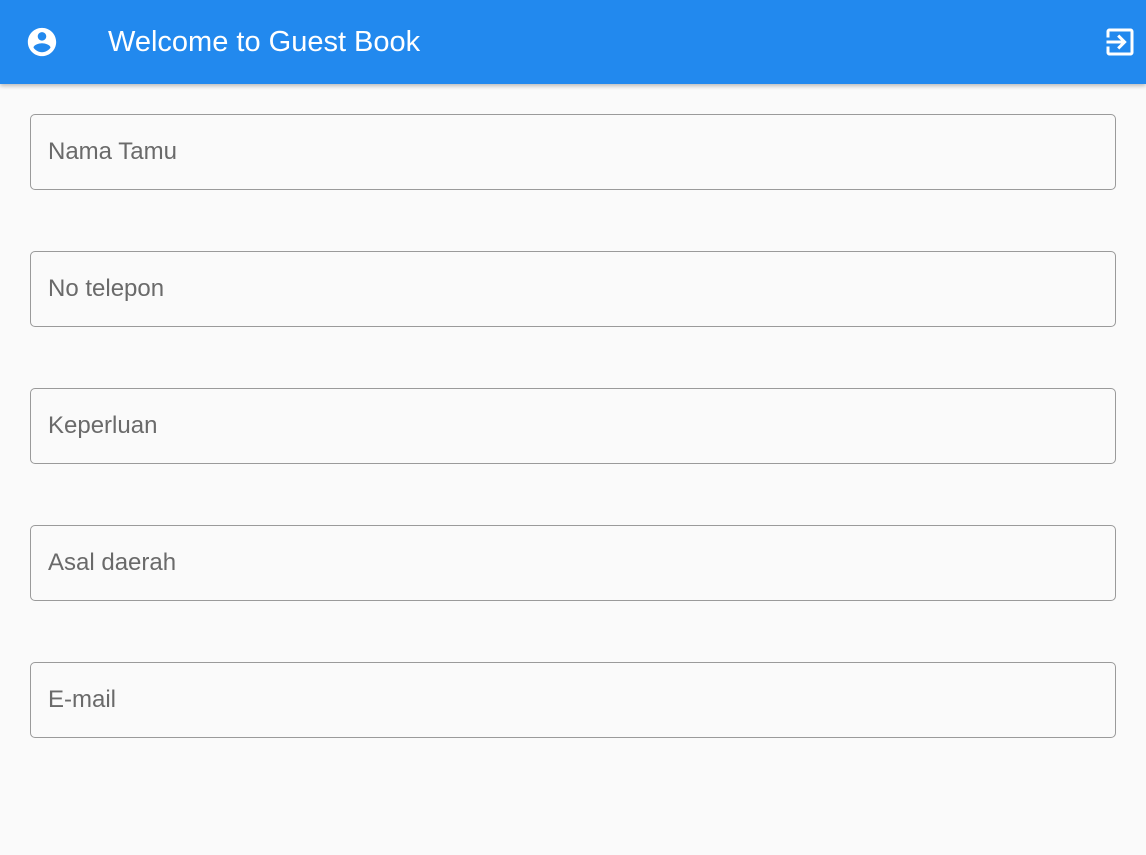 The height and width of the screenshot is (855, 1146). I want to click on app-title: Welcome to Guest Book, so click(264, 42).